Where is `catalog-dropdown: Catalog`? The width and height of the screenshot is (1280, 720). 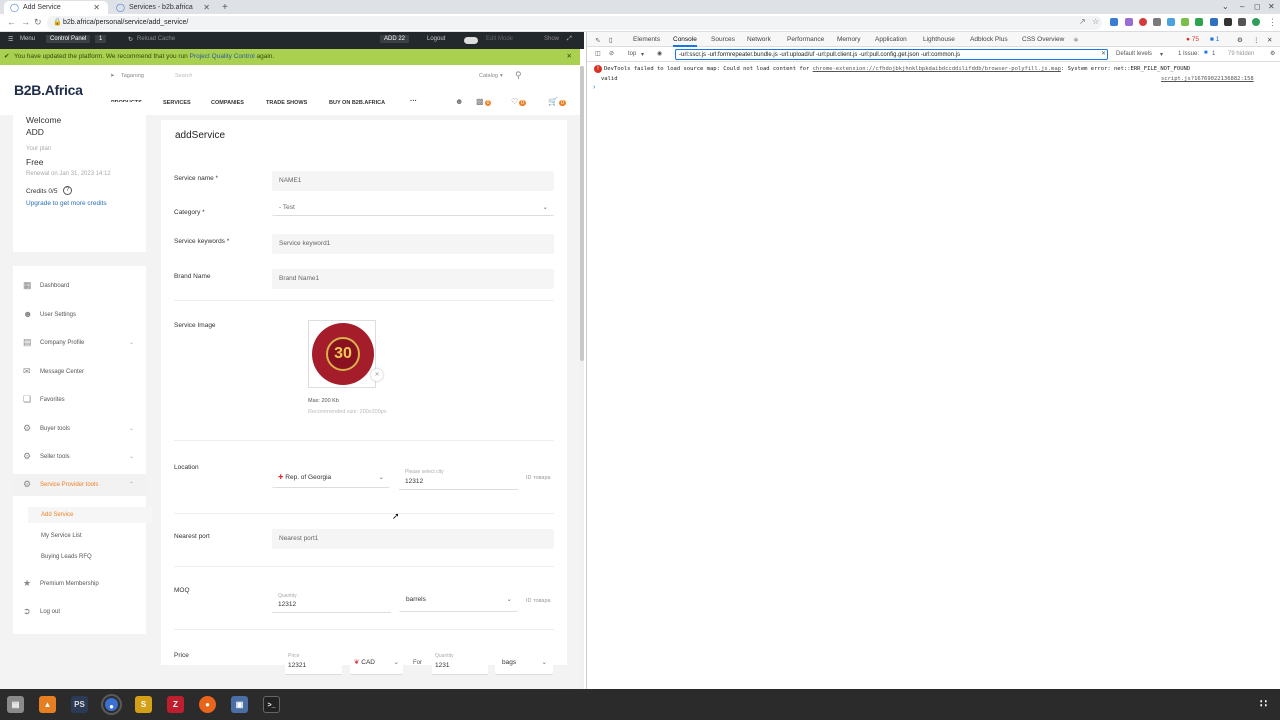
catalog-dropdown: Catalog is located at coordinates (488, 76).